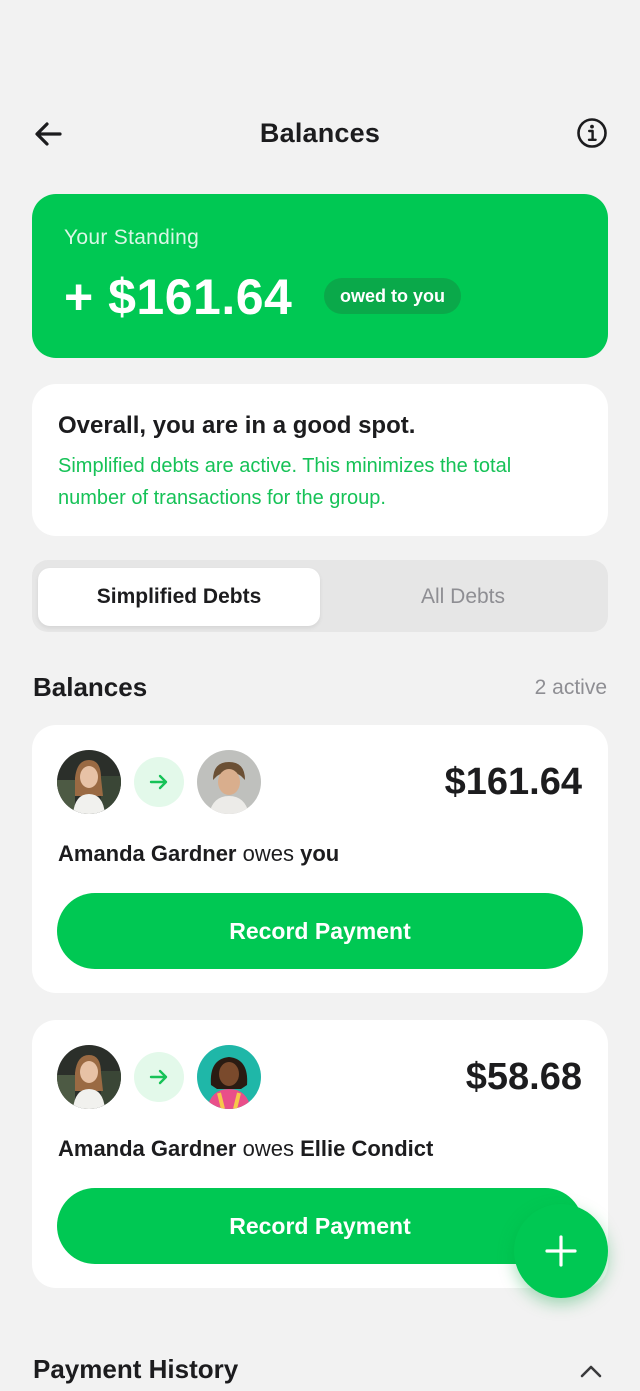  What do you see at coordinates (90, 687) in the screenshot?
I see `balances-section-title: Balances` at bounding box center [90, 687].